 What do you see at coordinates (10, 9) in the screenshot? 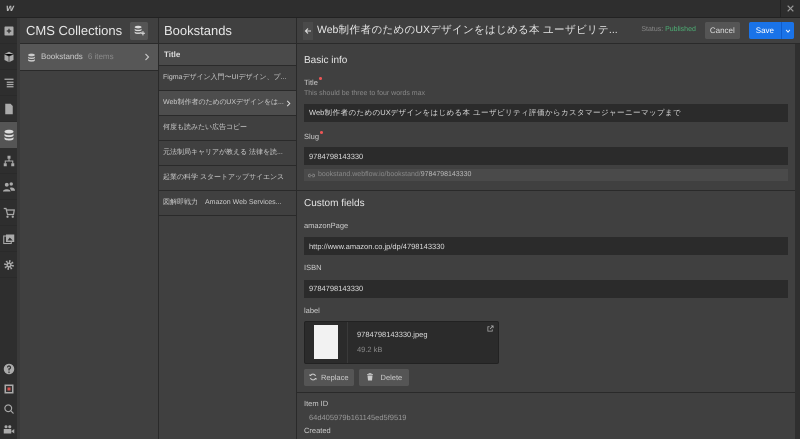
I see `logo: w` at bounding box center [10, 9].